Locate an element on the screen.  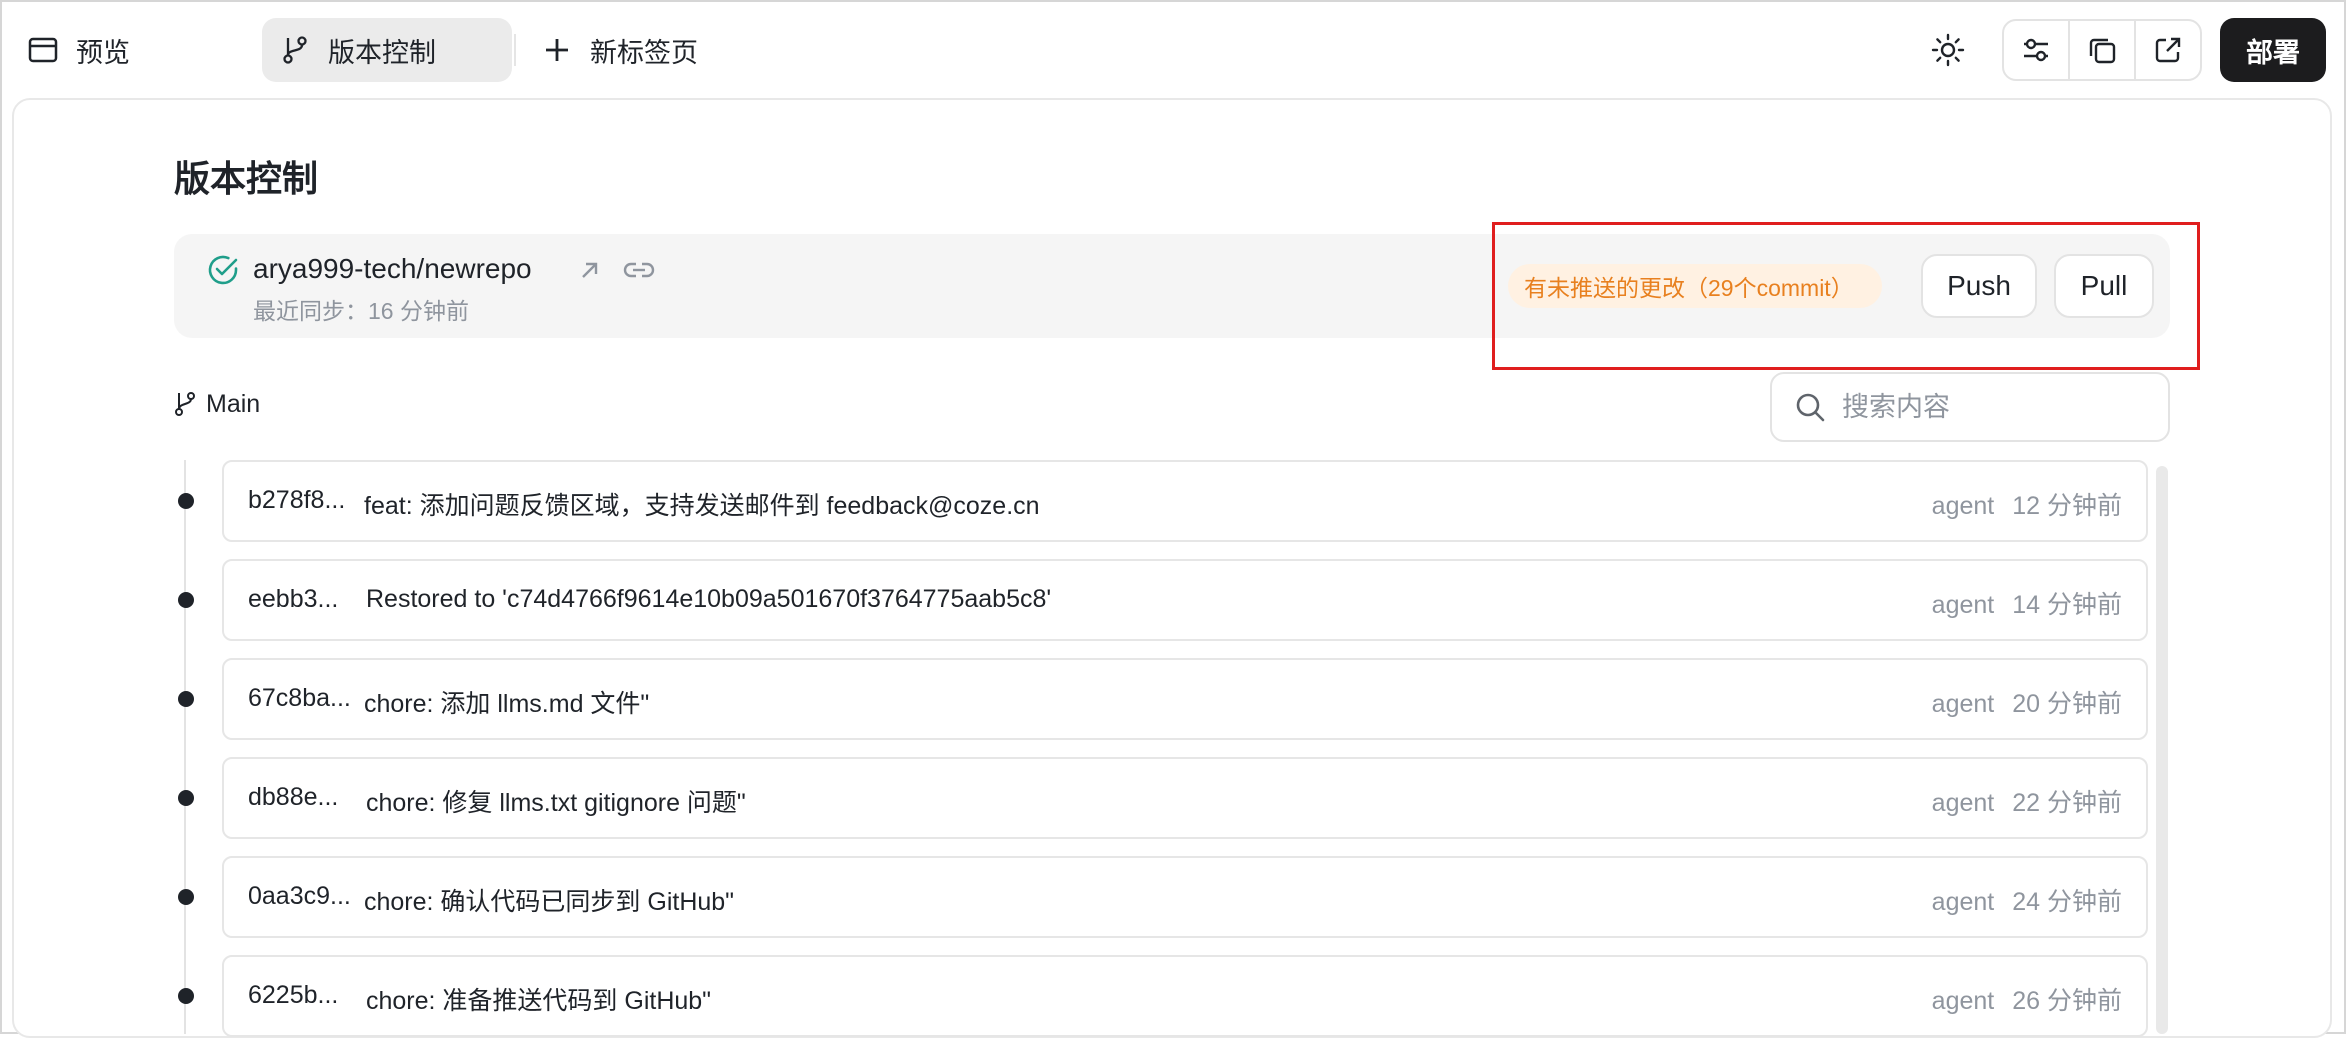
commit-message: chore: 添加 llms.md 文件" is located at coordinates (507, 704).